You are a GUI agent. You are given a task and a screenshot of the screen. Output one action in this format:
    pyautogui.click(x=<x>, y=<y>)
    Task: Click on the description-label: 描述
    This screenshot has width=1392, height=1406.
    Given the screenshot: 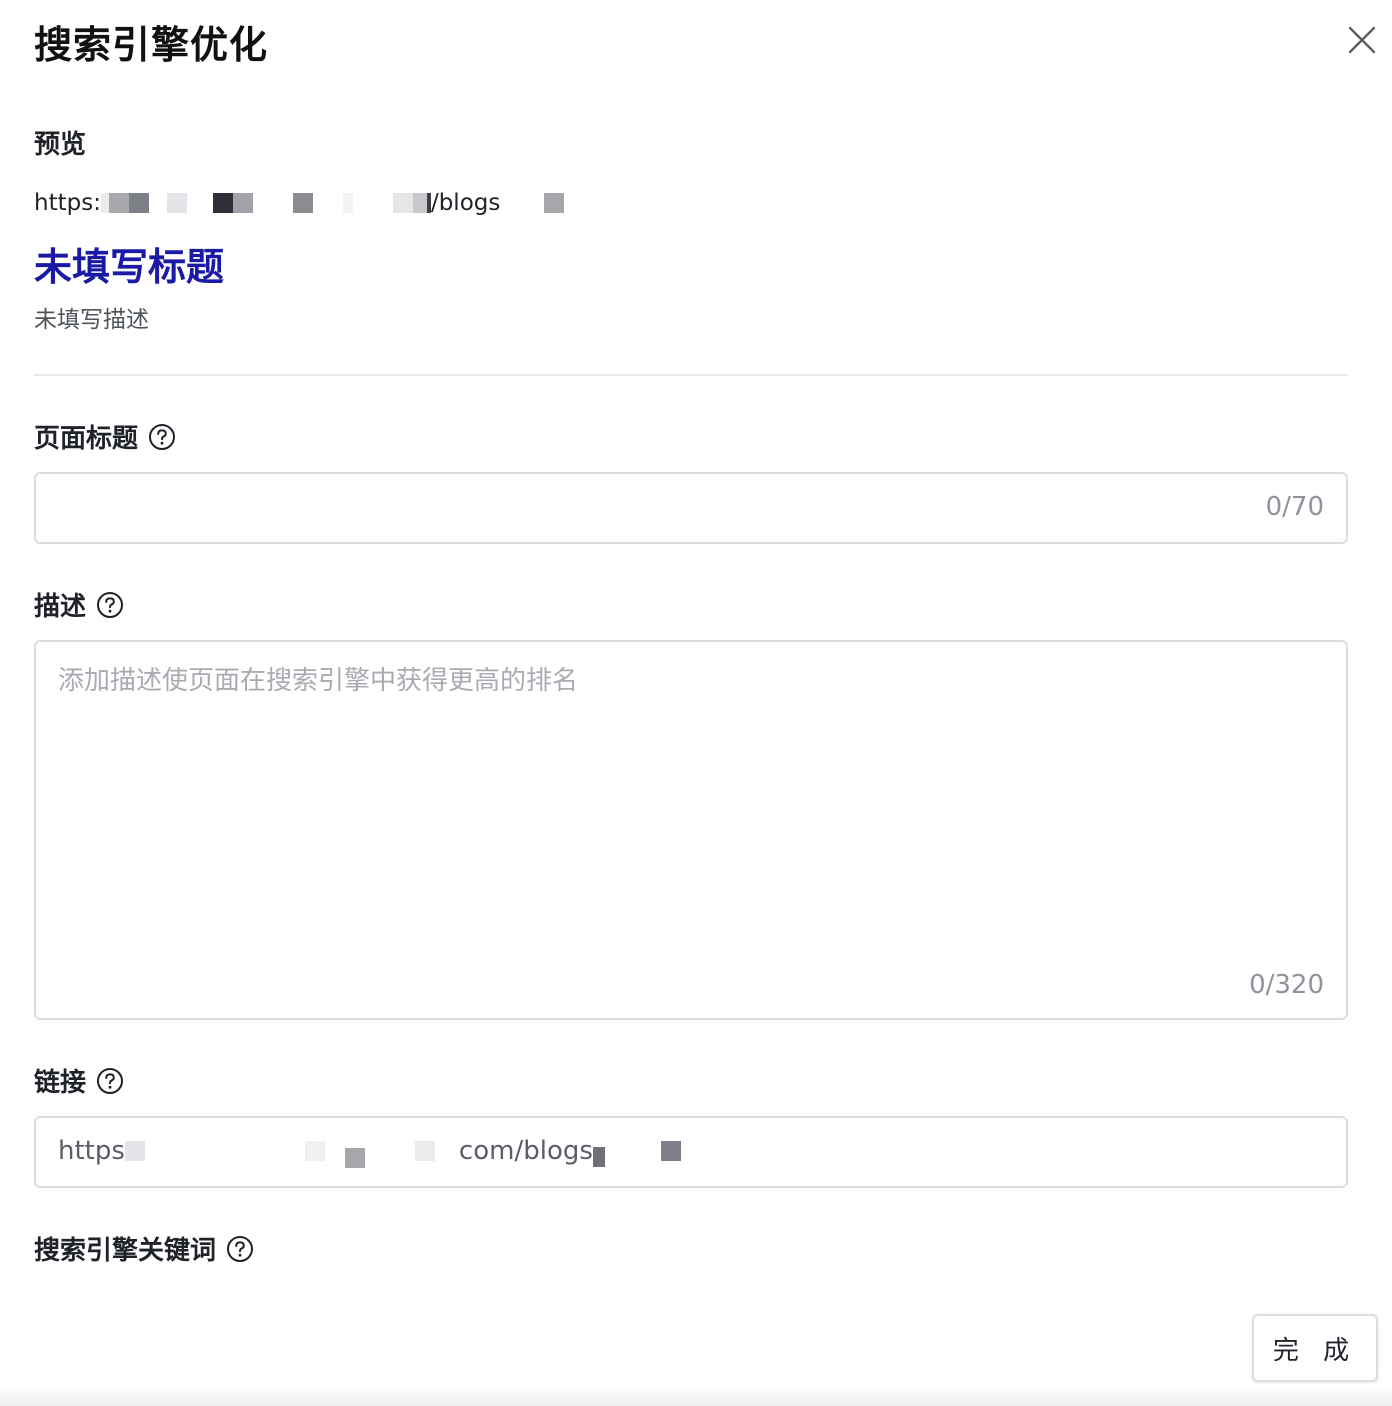 What is the action you would take?
    pyautogui.click(x=79, y=604)
    